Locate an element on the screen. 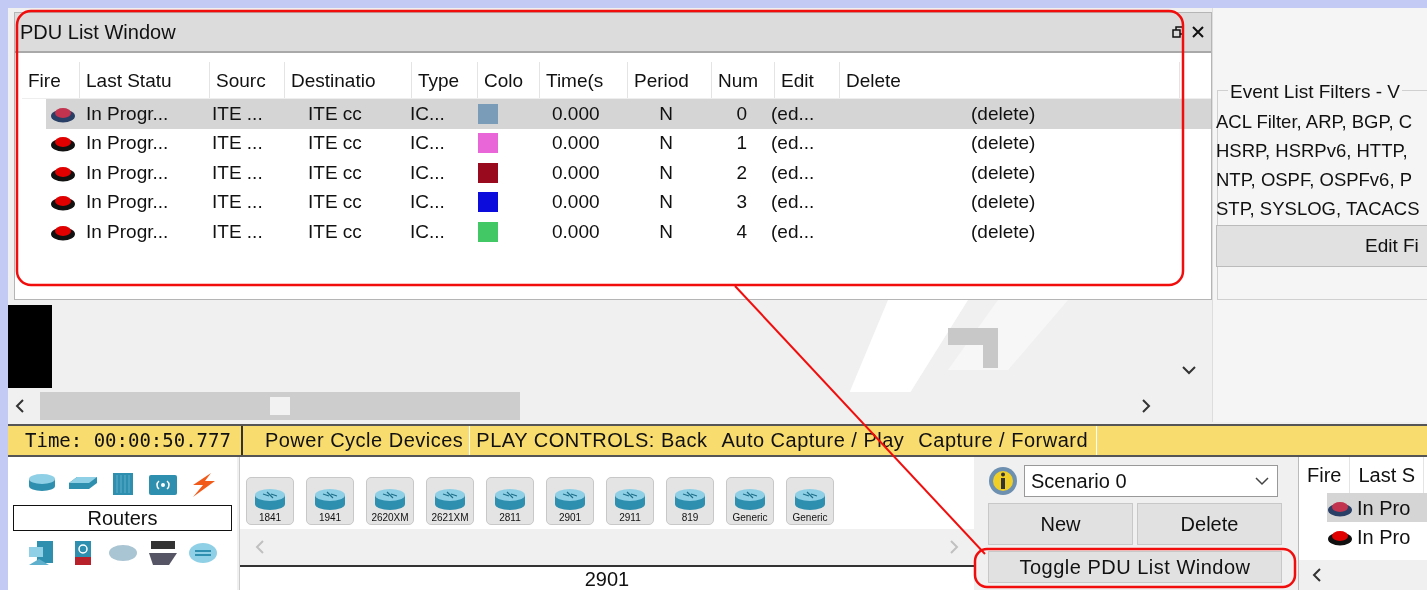 This screenshot has width=1427, height=590. device-model-button: 2911 is located at coordinates (630, 501).